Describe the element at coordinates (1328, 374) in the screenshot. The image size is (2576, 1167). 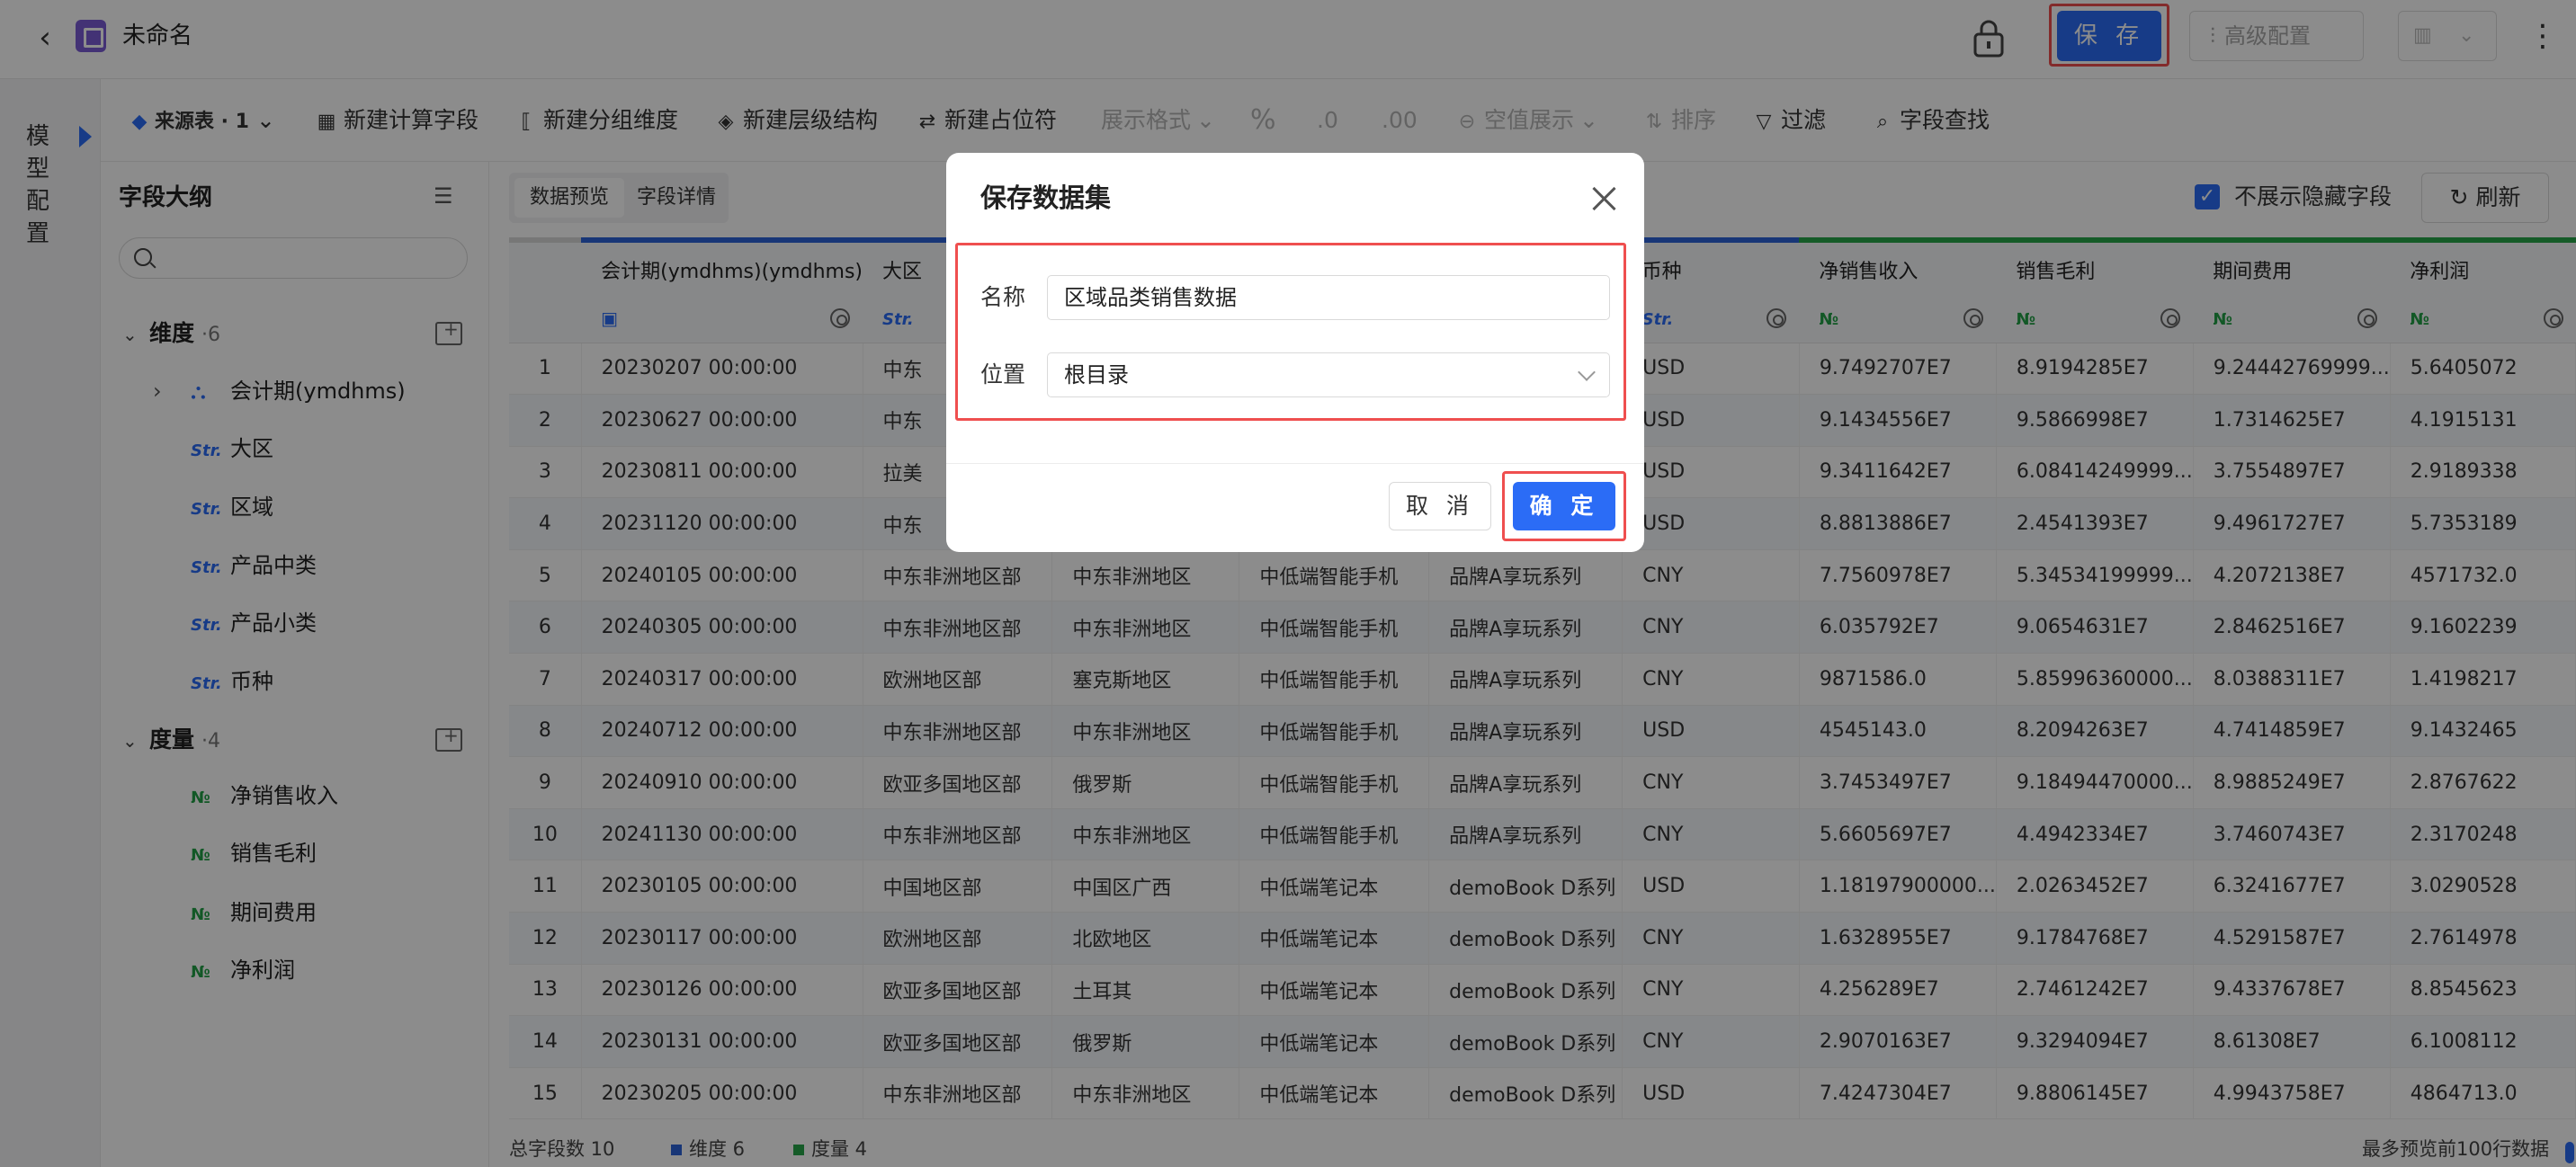
I see `location-select: 根目录` at that location.